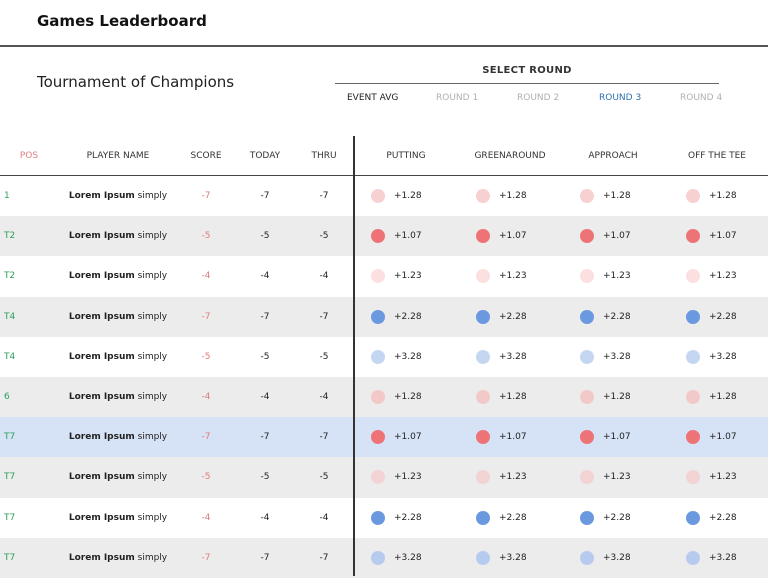 This screenshot has height=578, width=768. I want to click on stat-approach: +1.07, so click(605, 236).